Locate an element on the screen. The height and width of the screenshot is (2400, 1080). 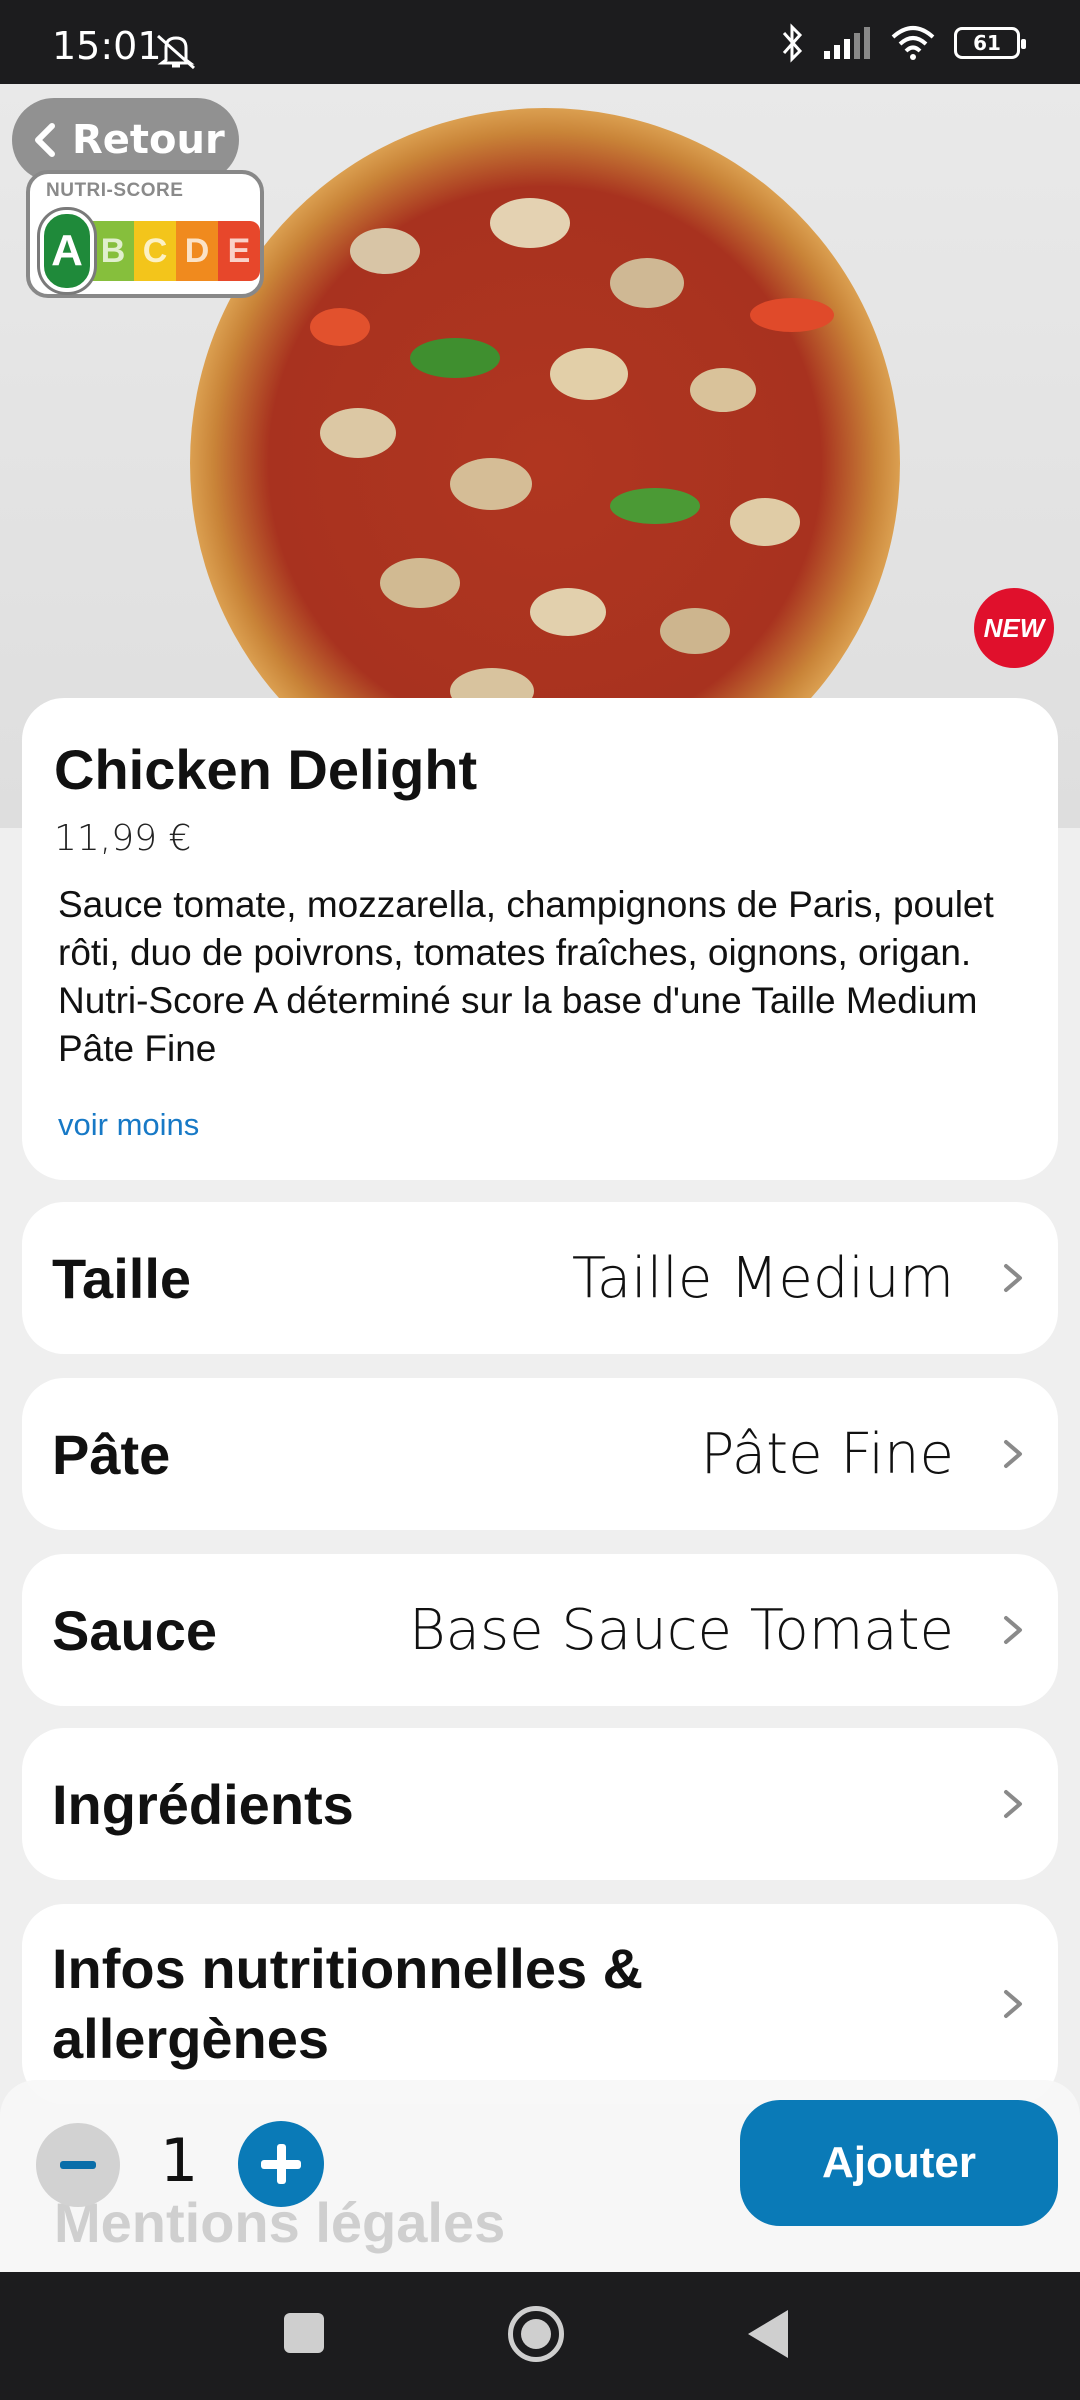
product-price: 11,99 € is located at coordinates (123, 838).